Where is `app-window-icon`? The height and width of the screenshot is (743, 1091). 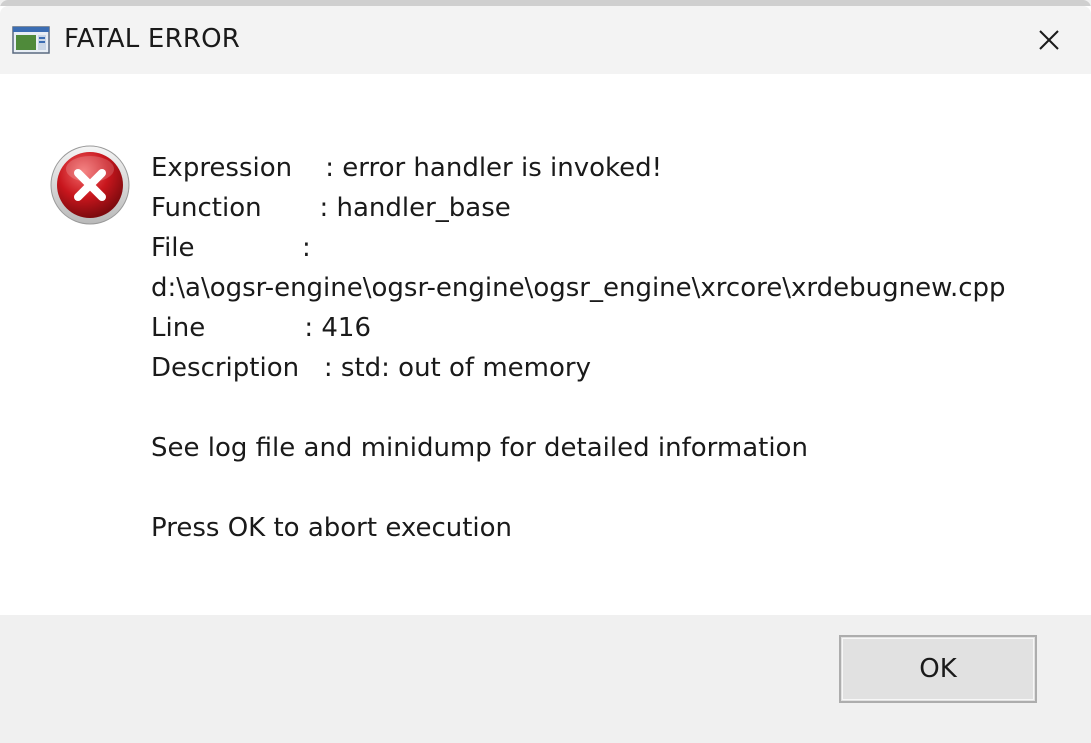 app-window-icon is located at coordinates (31, 40).